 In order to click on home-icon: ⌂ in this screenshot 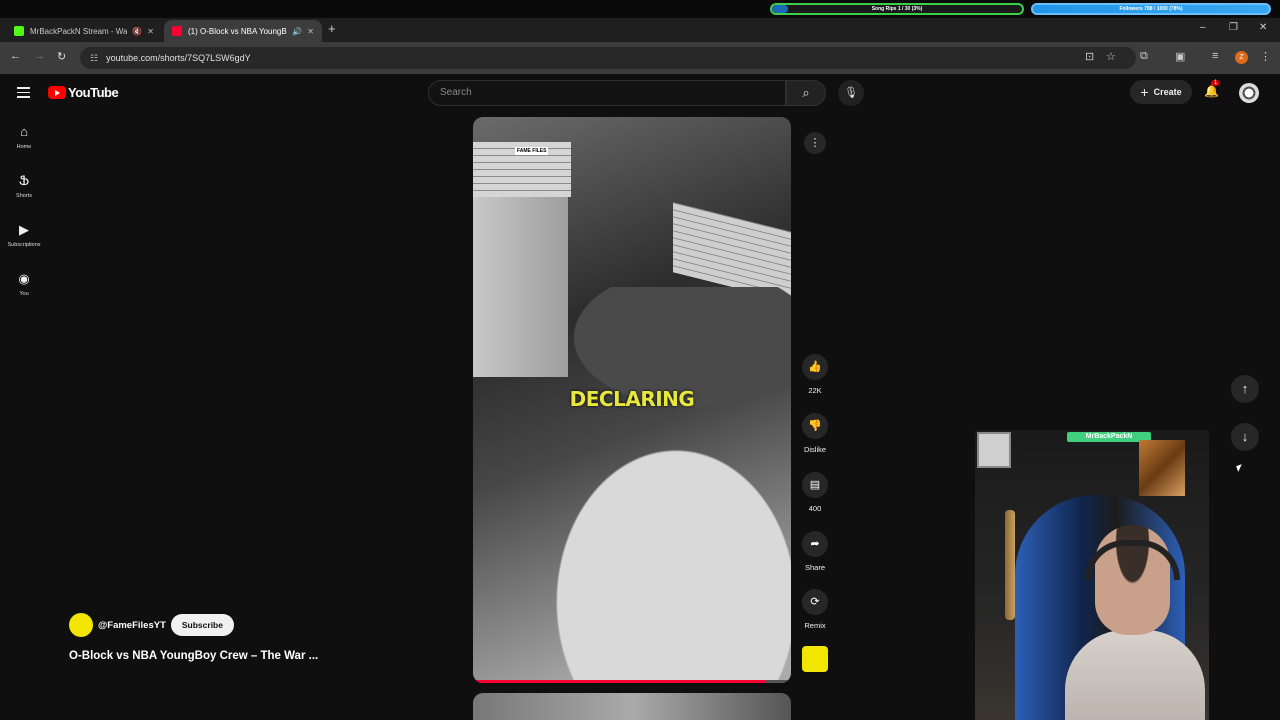, I will do `click(24, 131)`.